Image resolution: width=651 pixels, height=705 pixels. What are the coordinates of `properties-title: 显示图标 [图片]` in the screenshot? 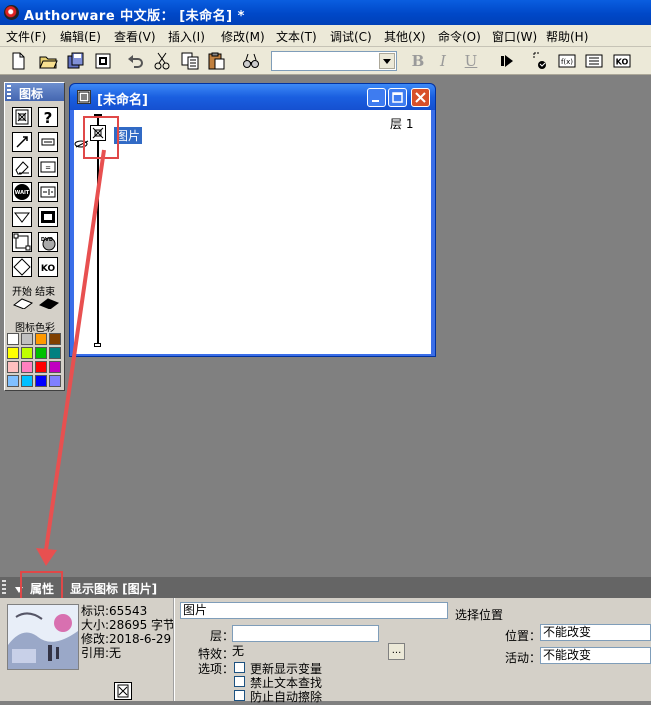 It's located at (114, 589).